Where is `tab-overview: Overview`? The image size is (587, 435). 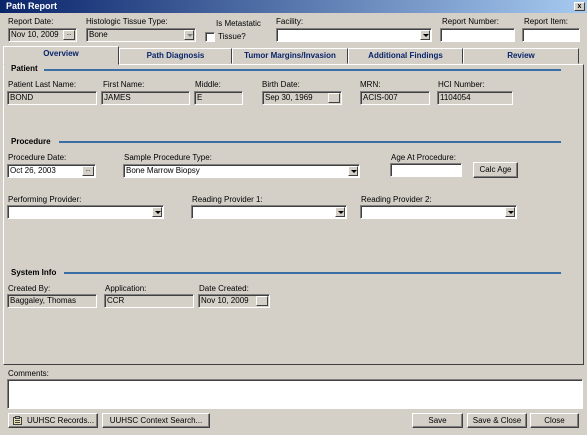
tab-overview: Overview is located at coordinates (61, 55).